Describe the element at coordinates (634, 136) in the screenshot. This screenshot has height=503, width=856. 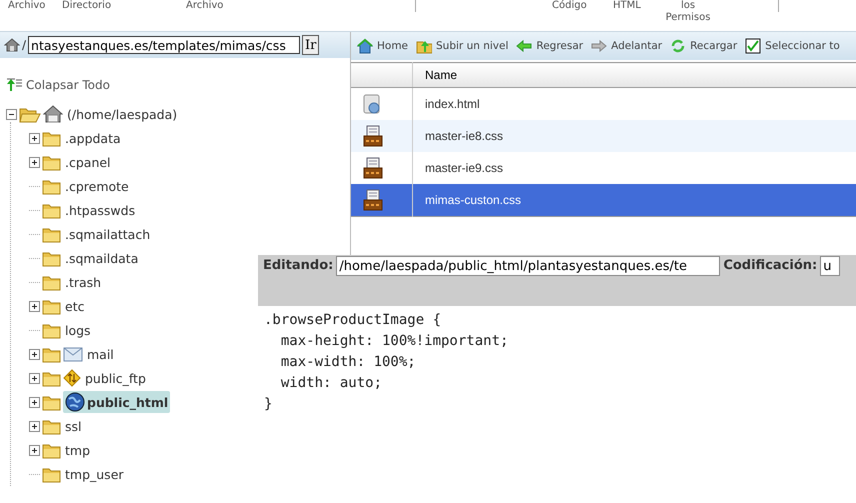
I see `file-name: master-ie8.css` at that location.